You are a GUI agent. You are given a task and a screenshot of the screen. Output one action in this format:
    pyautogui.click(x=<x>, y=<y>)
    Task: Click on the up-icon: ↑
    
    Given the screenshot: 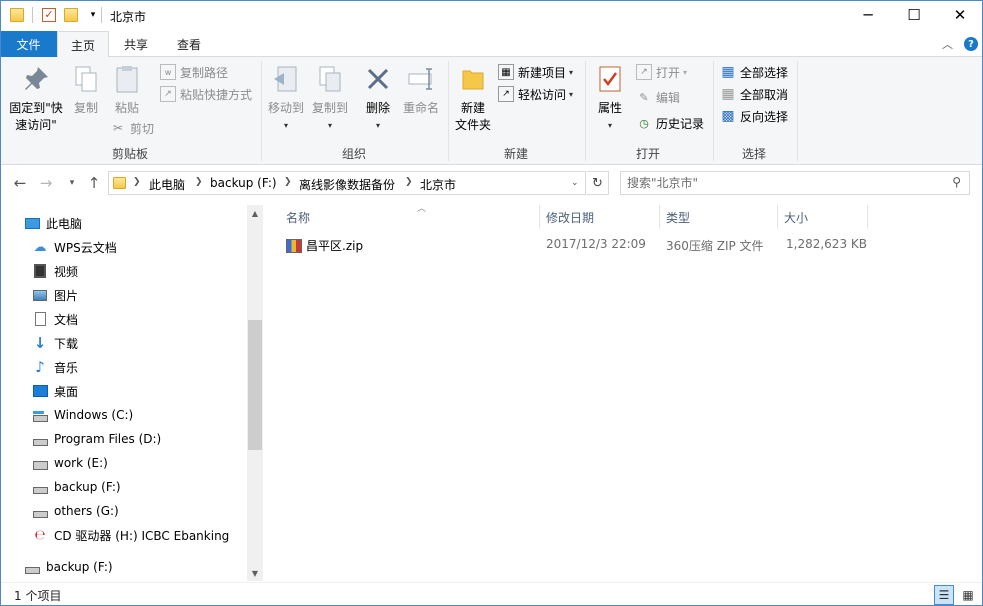 What is the action you would take?
    pyautogui.click(x=94, y=183)
    